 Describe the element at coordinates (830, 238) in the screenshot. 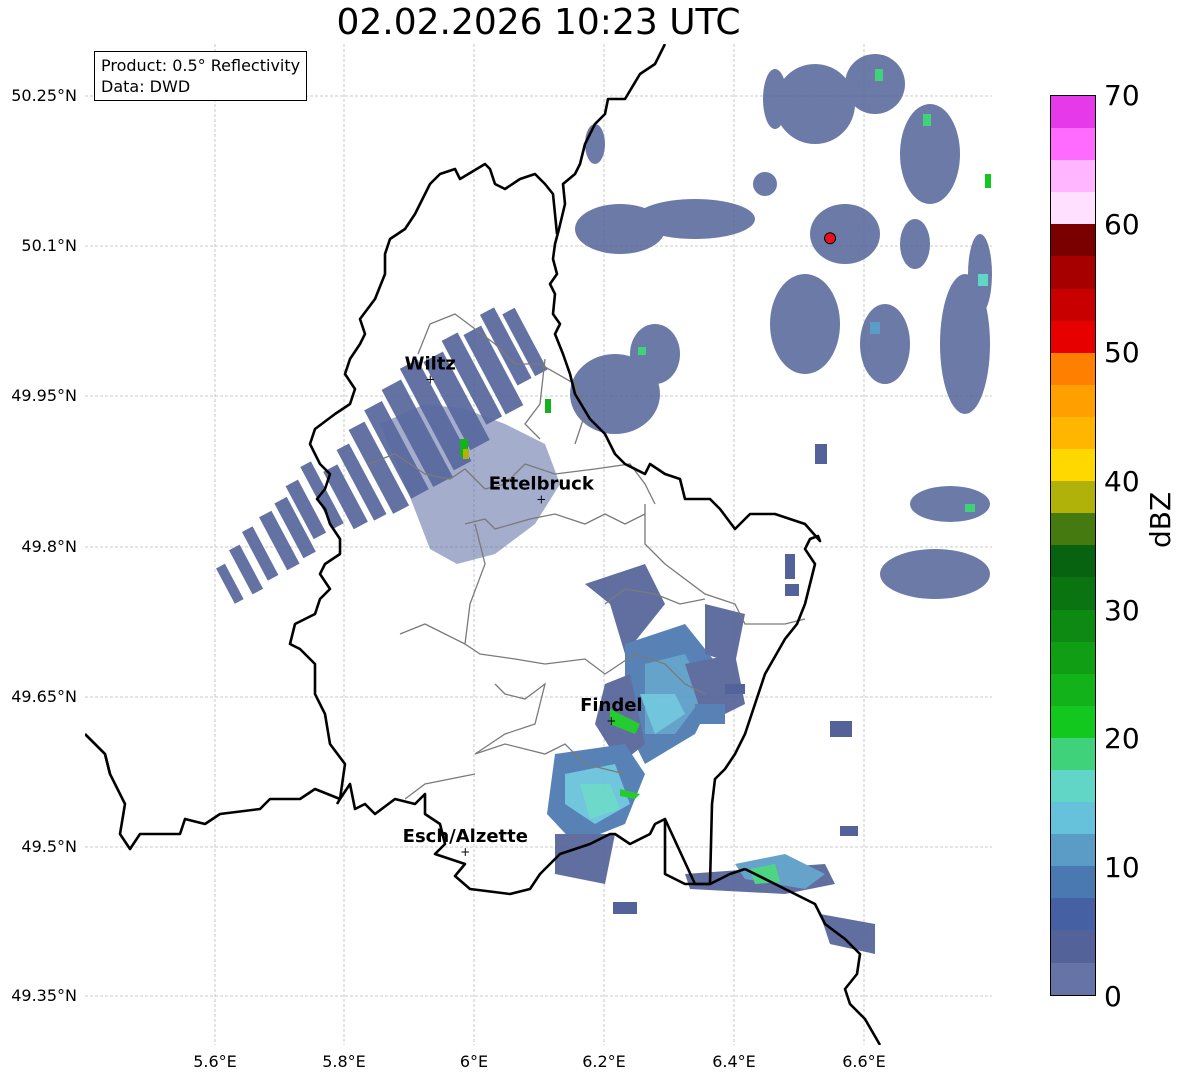

I see `radar-site-marker` at that location.